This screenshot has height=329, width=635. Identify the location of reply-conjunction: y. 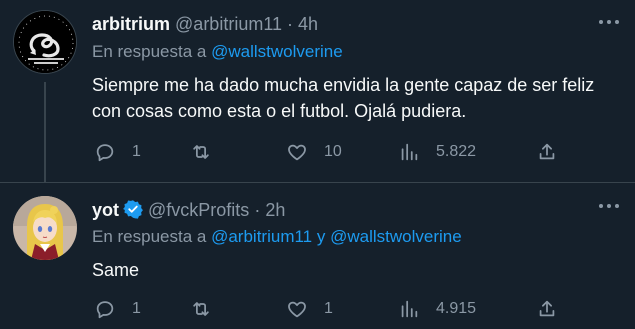
(321, 236).